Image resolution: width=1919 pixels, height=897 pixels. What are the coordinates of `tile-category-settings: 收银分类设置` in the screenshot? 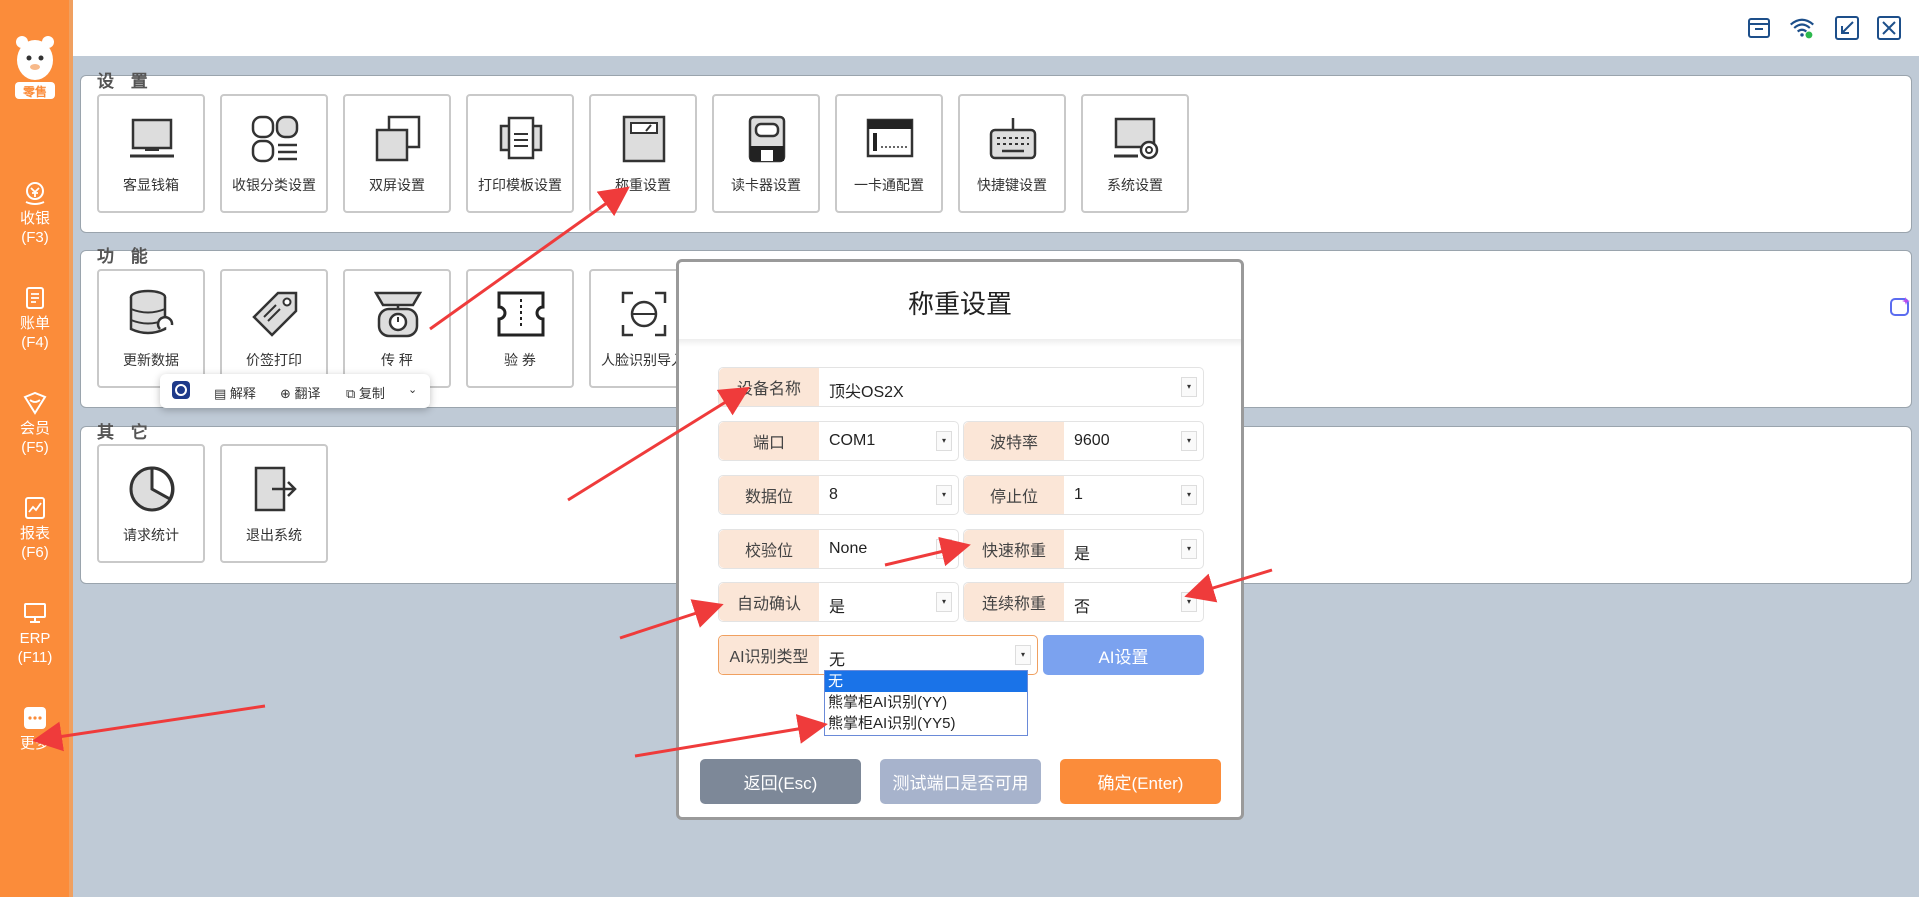 It's located at (274, 153).